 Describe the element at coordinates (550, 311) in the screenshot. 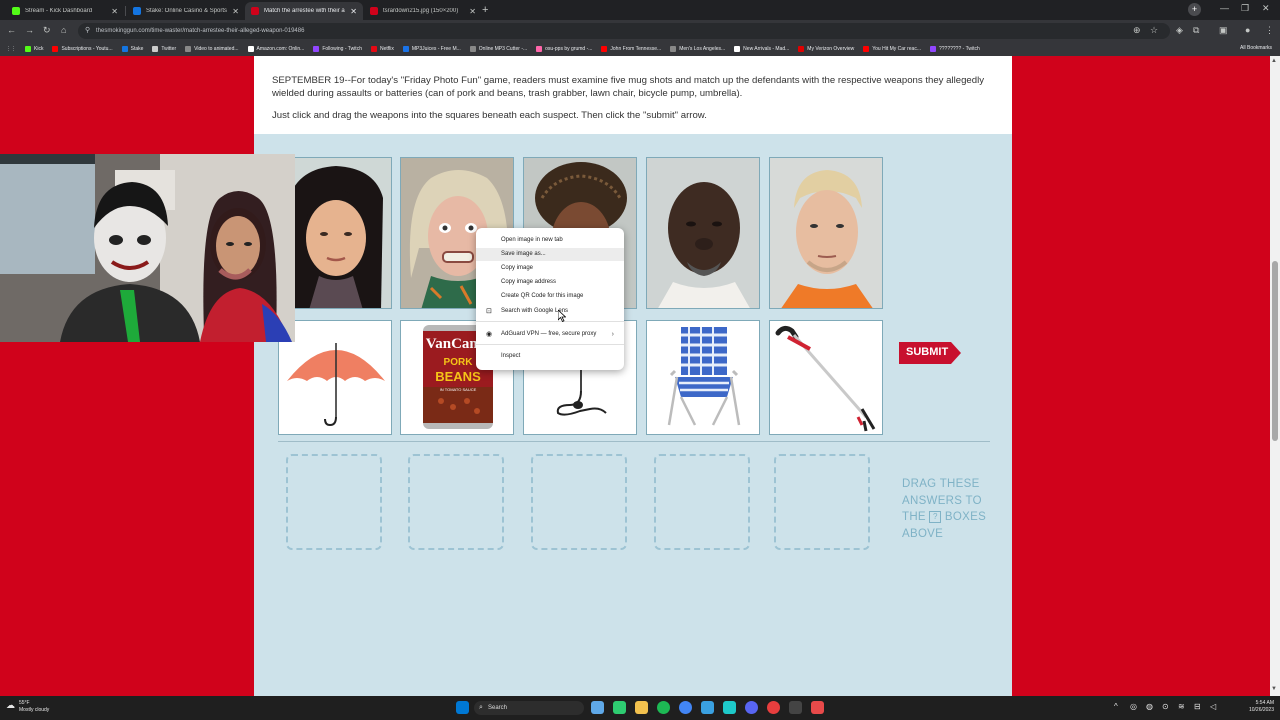

I see `menu-search-google-lens: ⊡ Search with Google Lens` at that location.